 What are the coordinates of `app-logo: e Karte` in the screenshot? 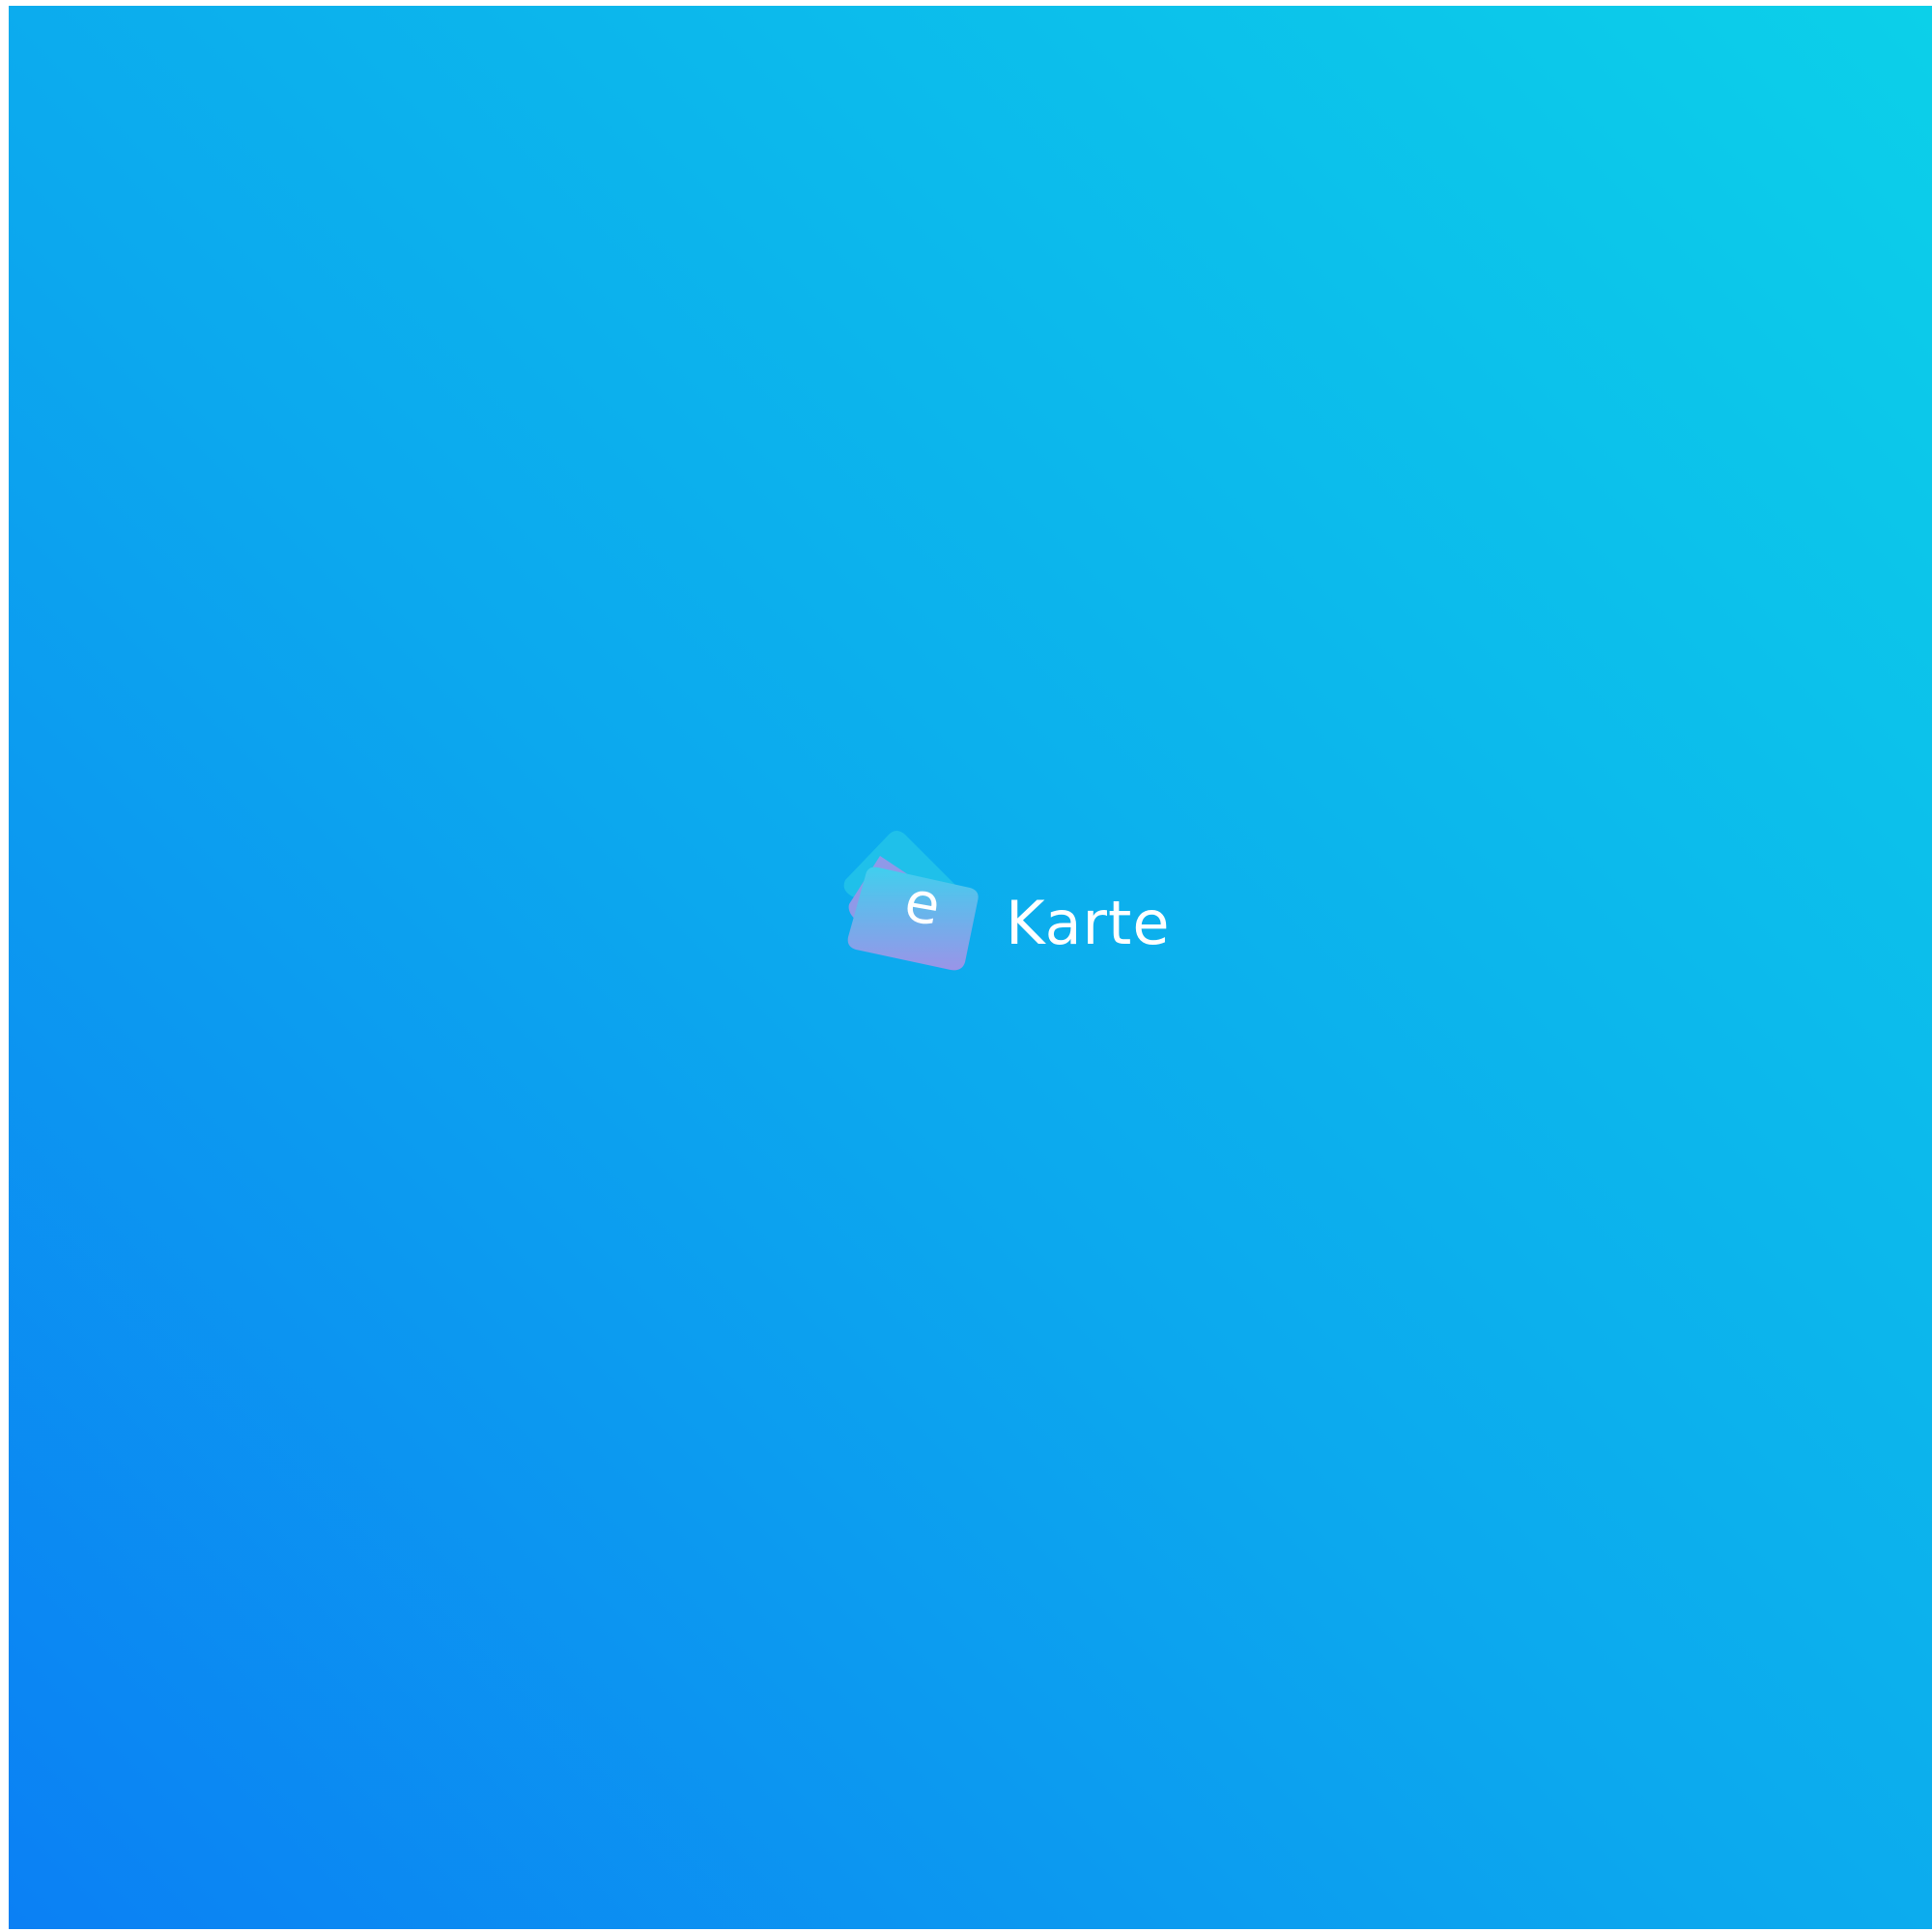 It's located at (1005, 914).